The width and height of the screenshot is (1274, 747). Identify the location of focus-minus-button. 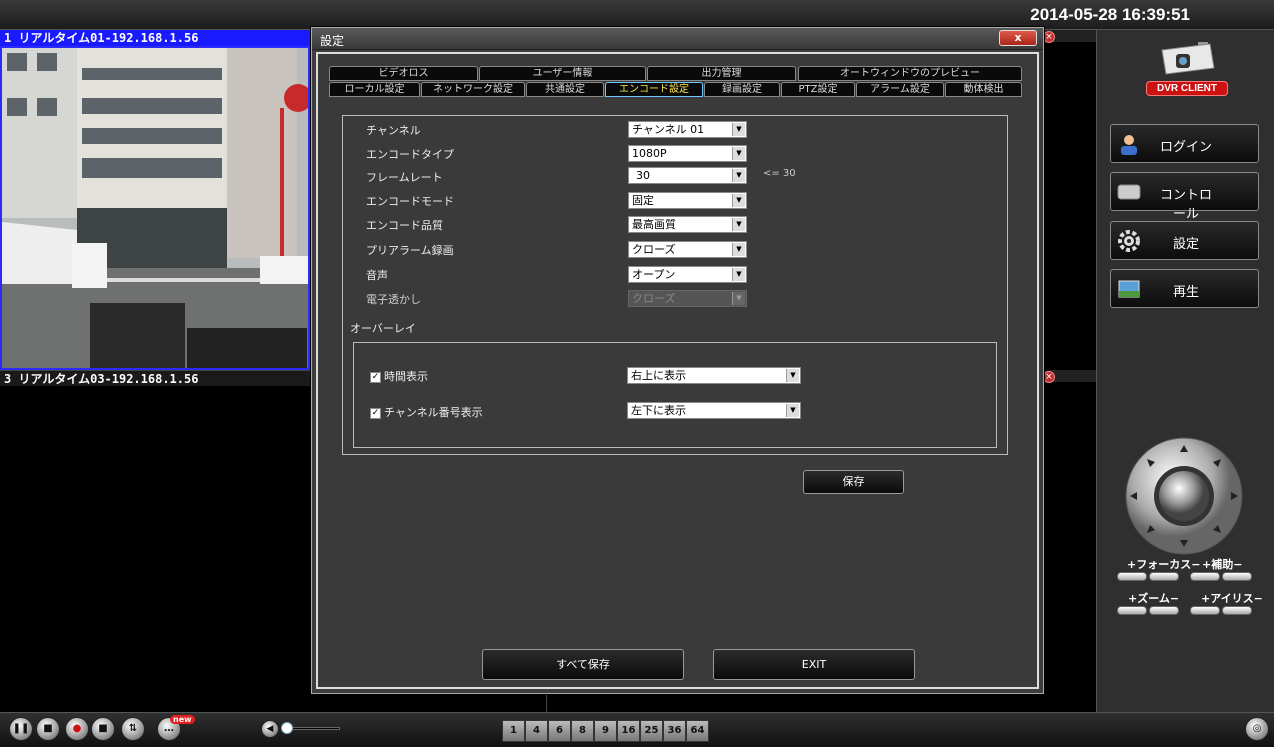
(1164, 576).